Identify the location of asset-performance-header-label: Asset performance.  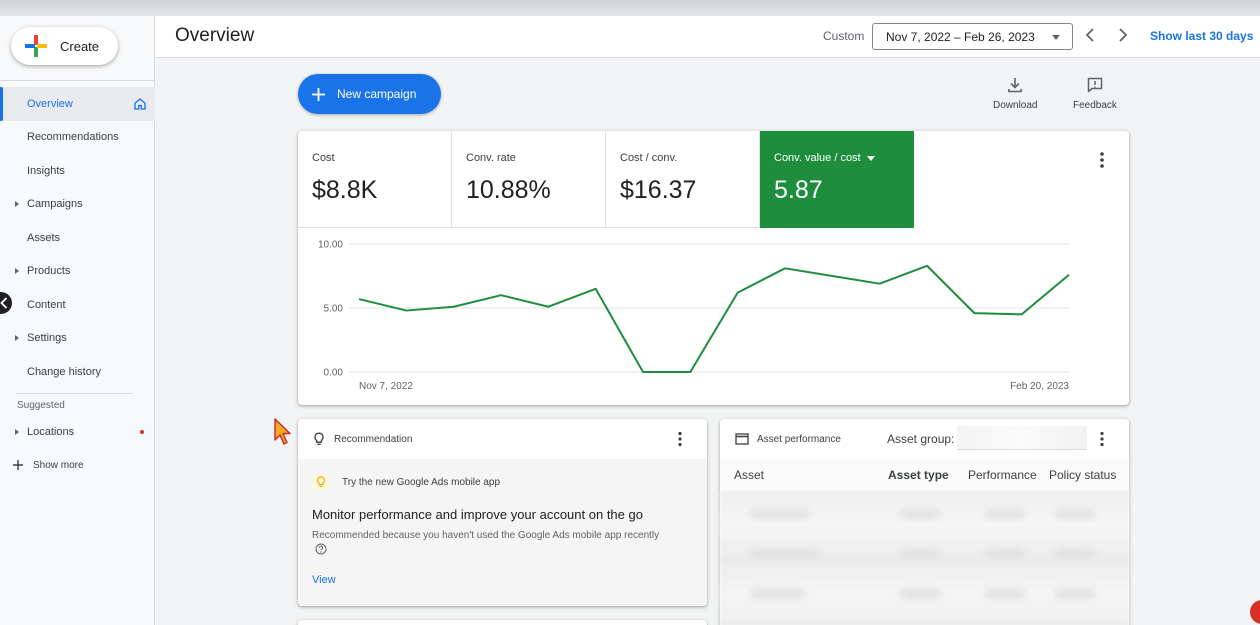
(799, 439).